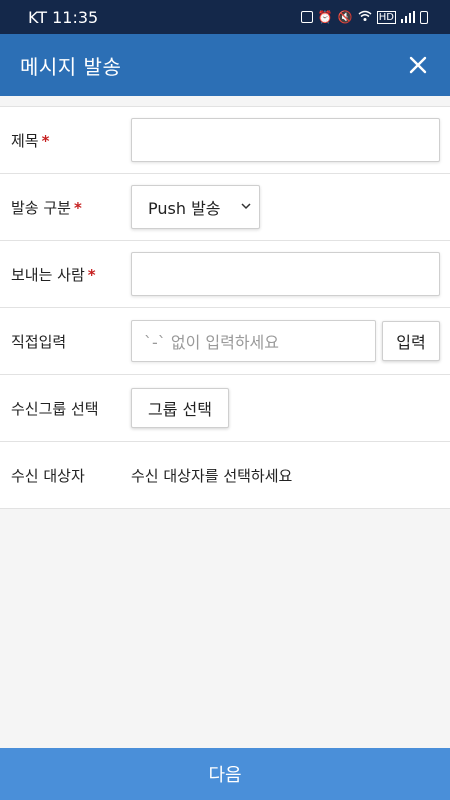 The image size is (450, 800). What do you see at coordinates (246, 206) in the screenshot?
I see `chevron-down-icon` at bounding box center [246, 206].